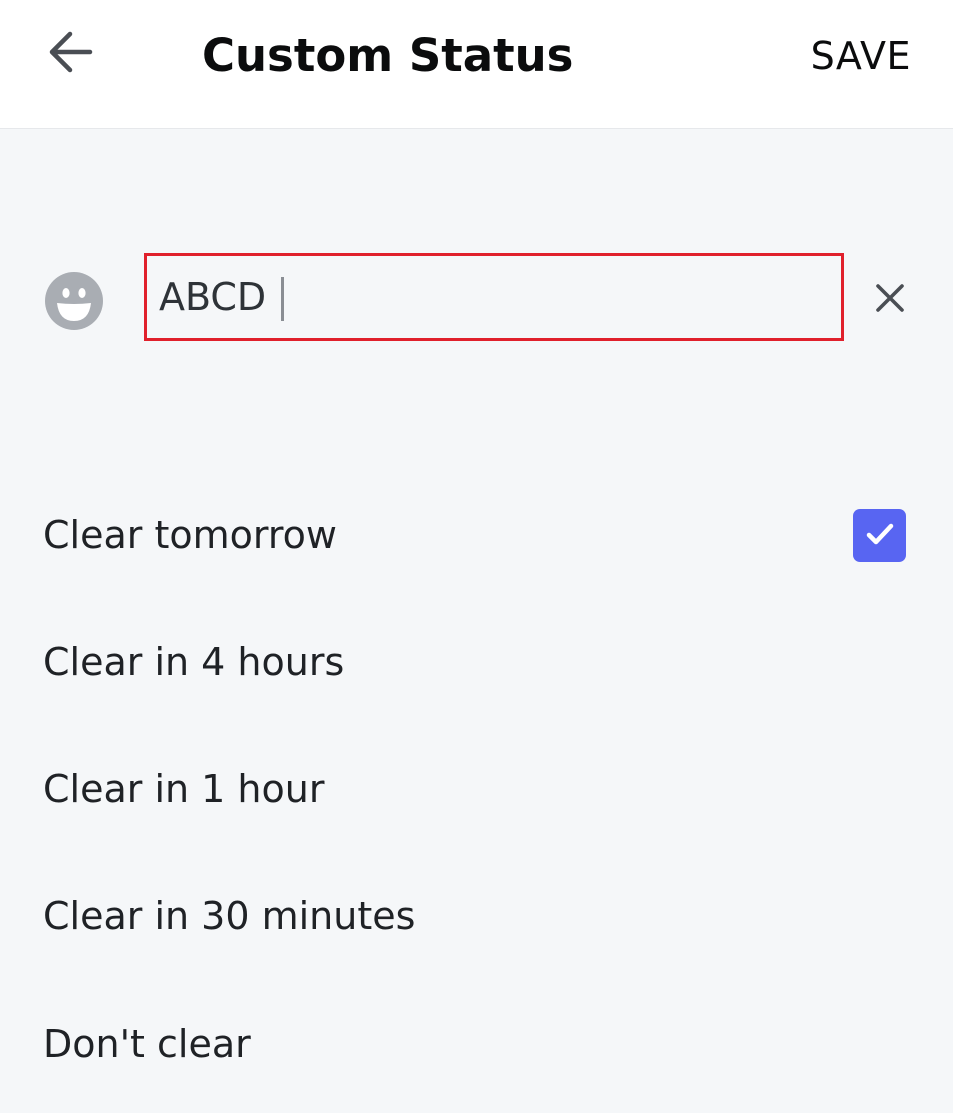 Image resolution: width=953 pixels, height=1113 pixels. What do you see at coordinates (476, 917) in the screenshot?
I see `clear-option-30-minutes: Clear in 30 minutes` at bounding box center [476, 917].